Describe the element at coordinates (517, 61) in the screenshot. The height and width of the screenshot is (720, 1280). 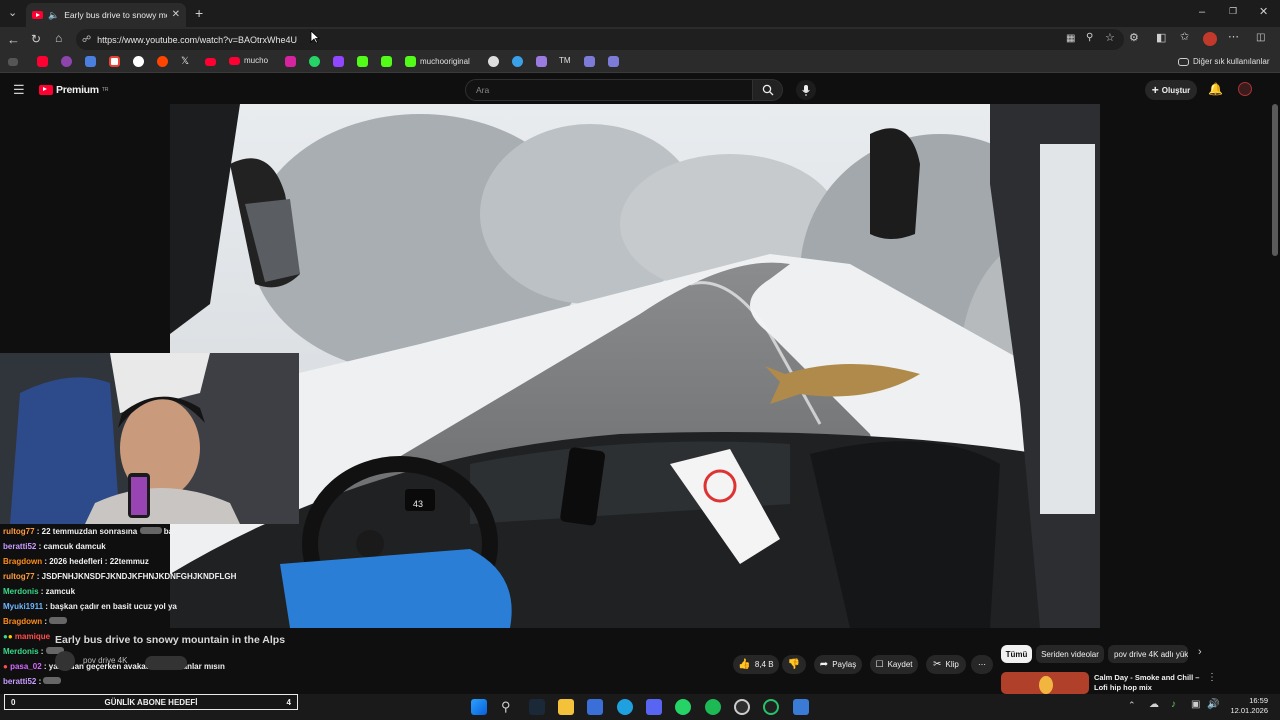
I see `bookmark-edge-icon` at that location.